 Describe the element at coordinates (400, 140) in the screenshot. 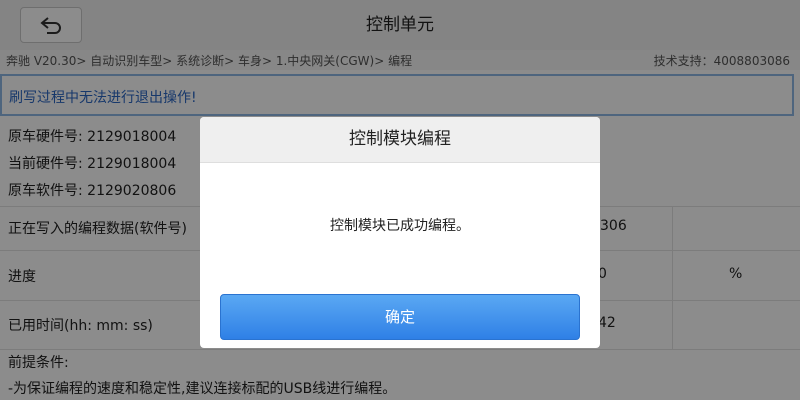

I see `dialog-title: 控制模块编程` at that location.